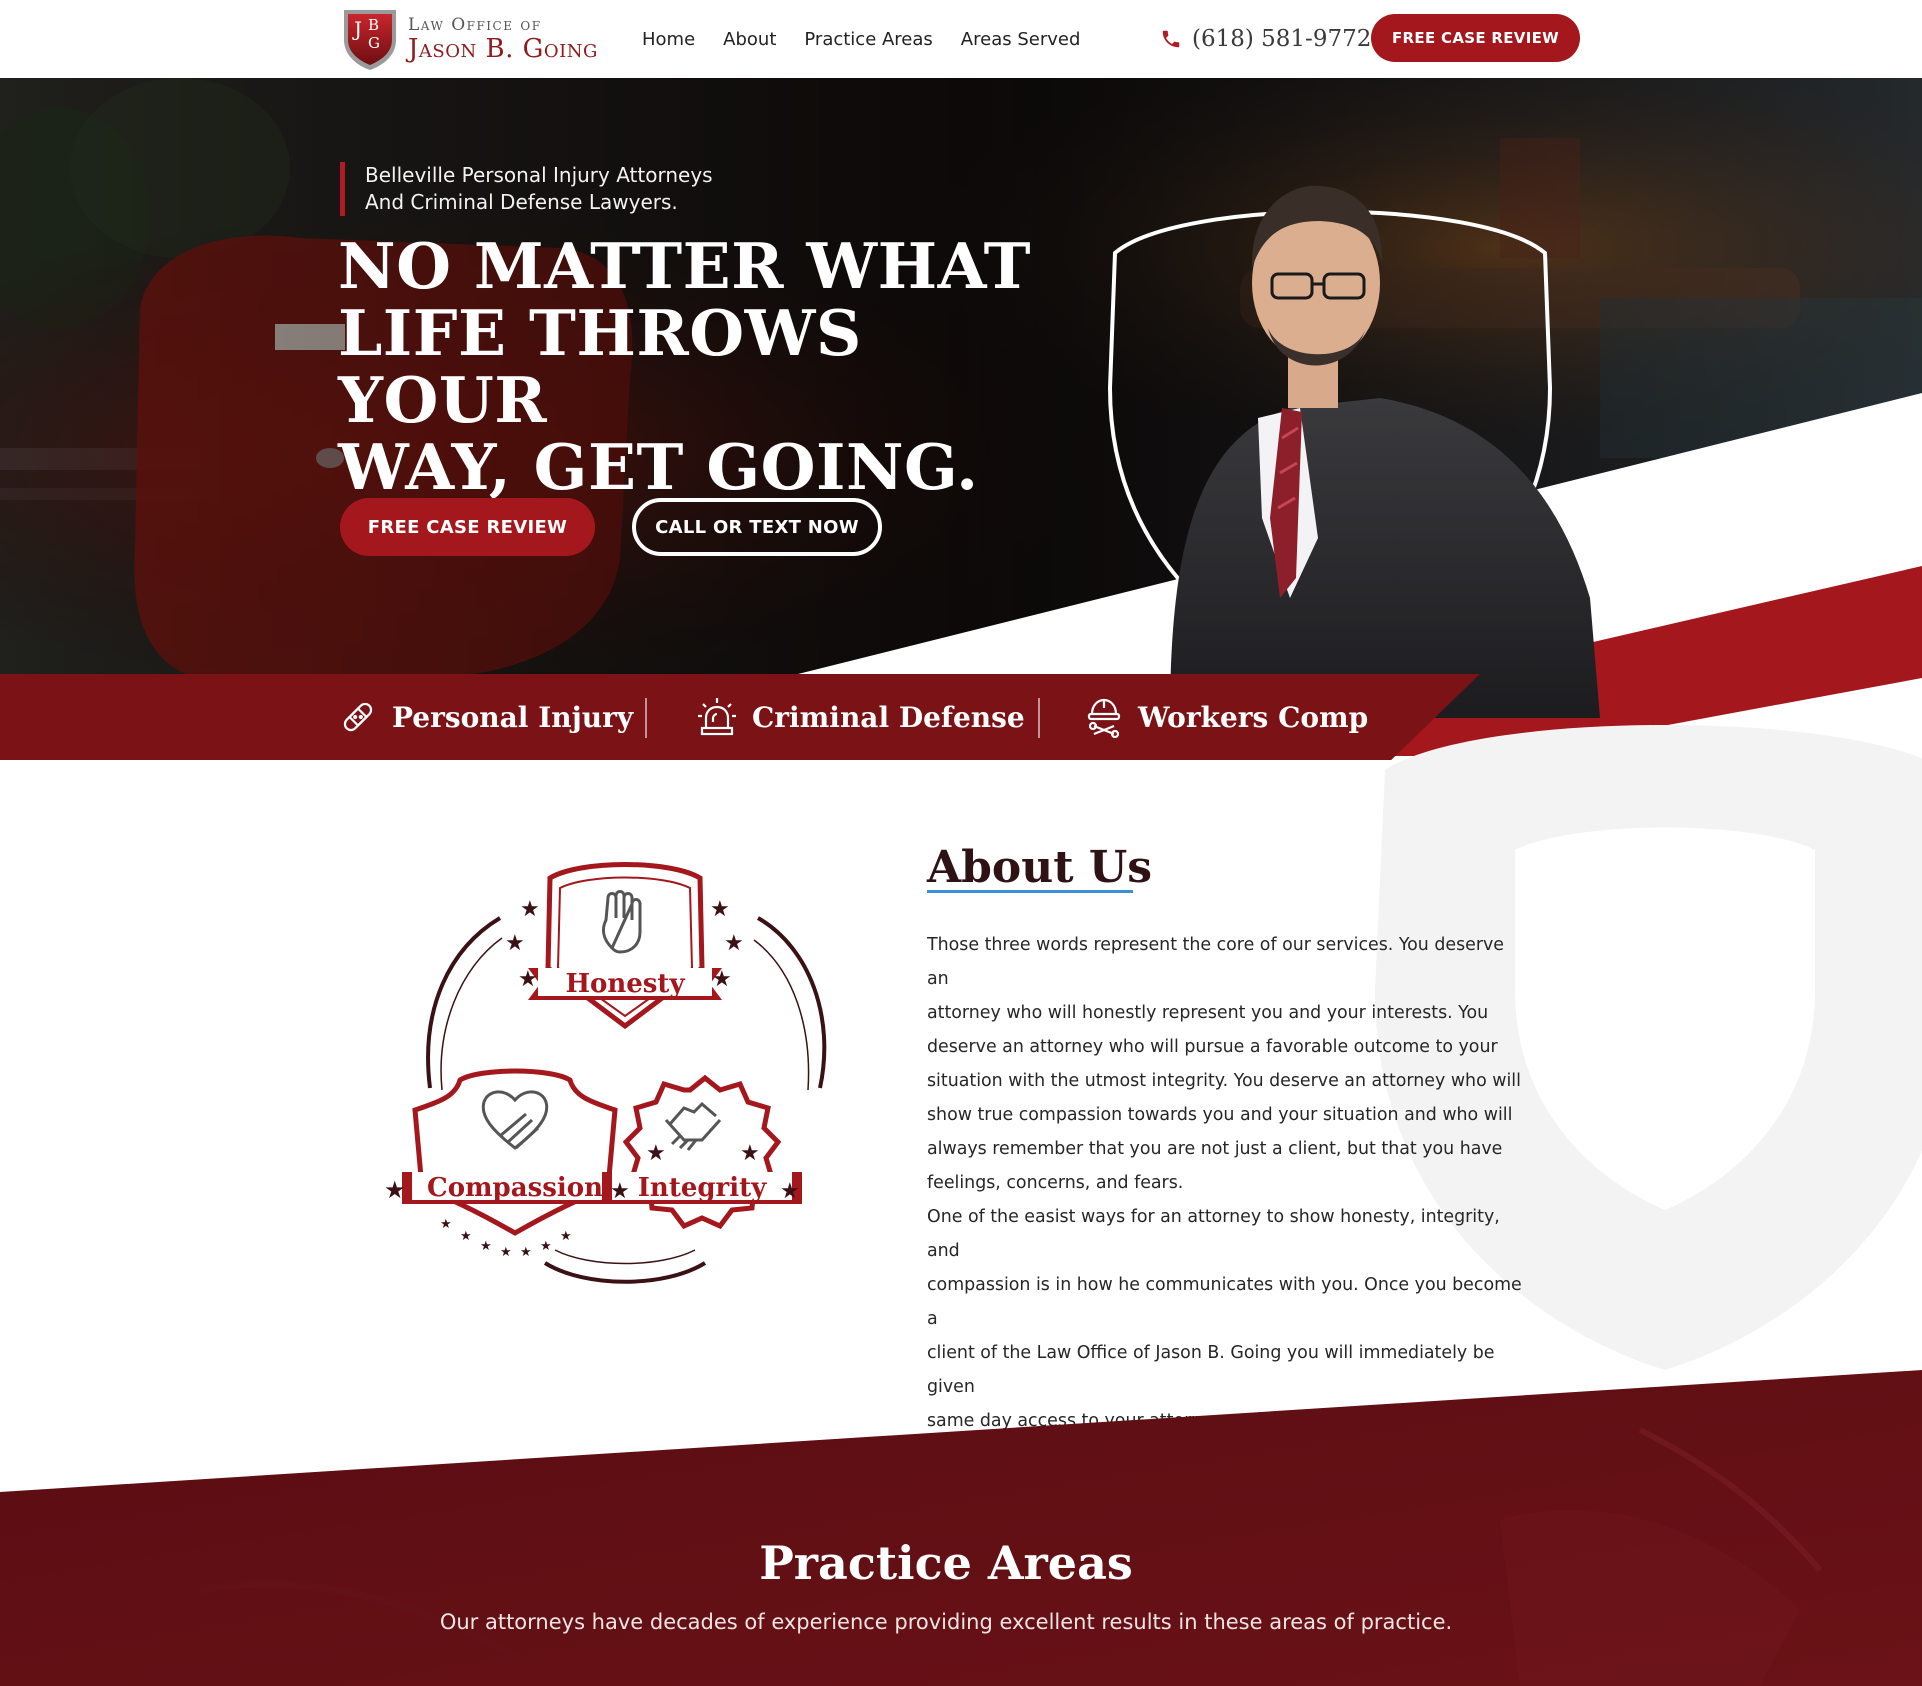 The width and height of the screenshot is (1922, 1686). Describe the element at coordinates (513, 717) in the screenshot. I see `strip-label-personal-injury: Personal Injury` at that location.